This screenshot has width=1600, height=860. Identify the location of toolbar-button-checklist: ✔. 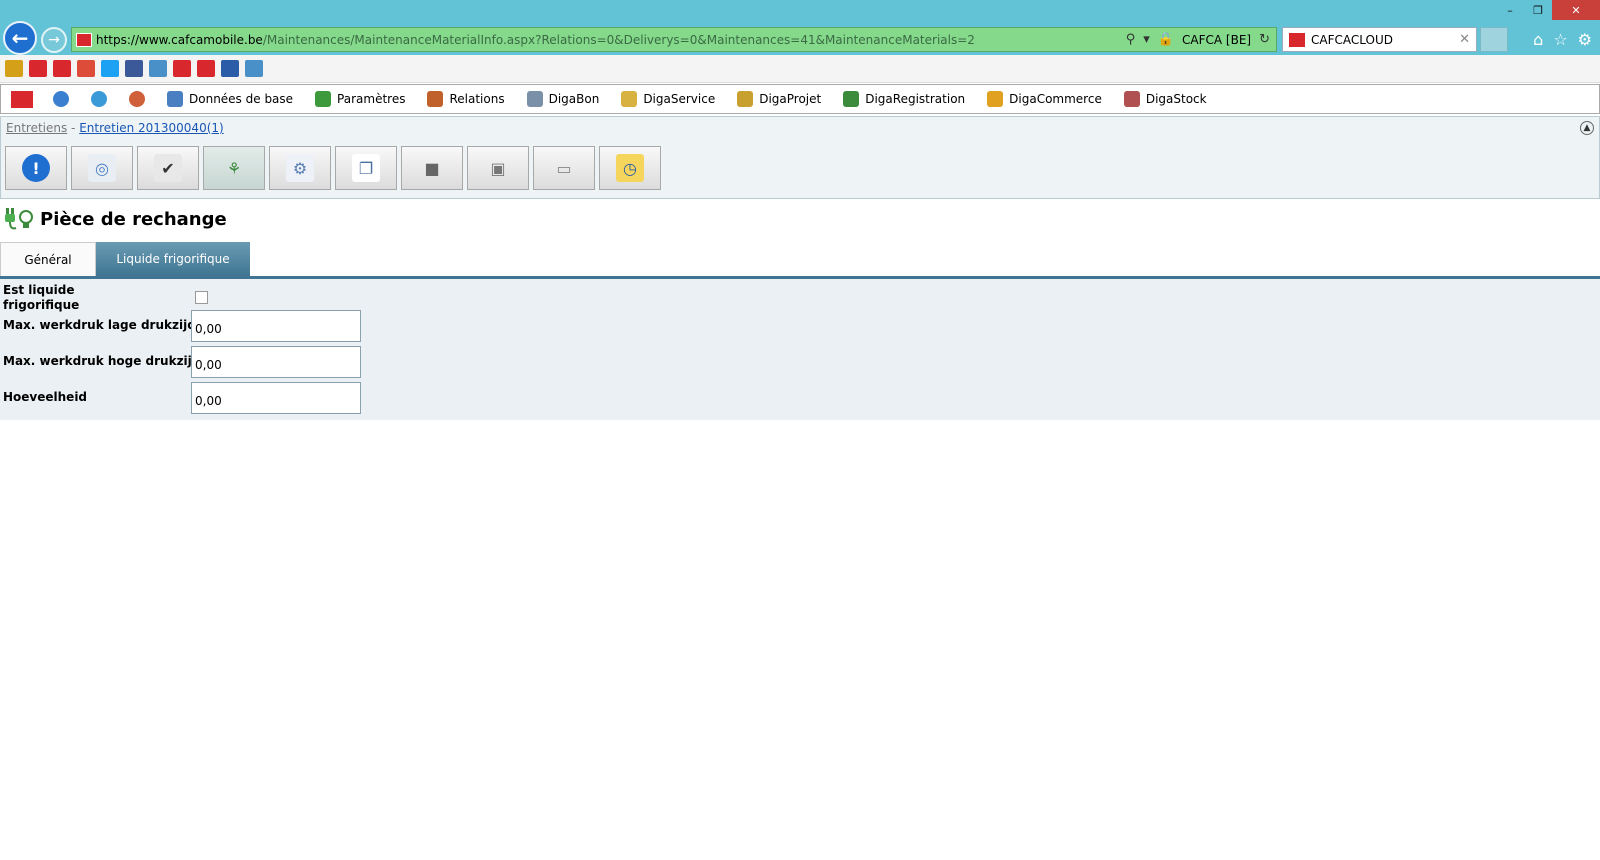
(168, 168).